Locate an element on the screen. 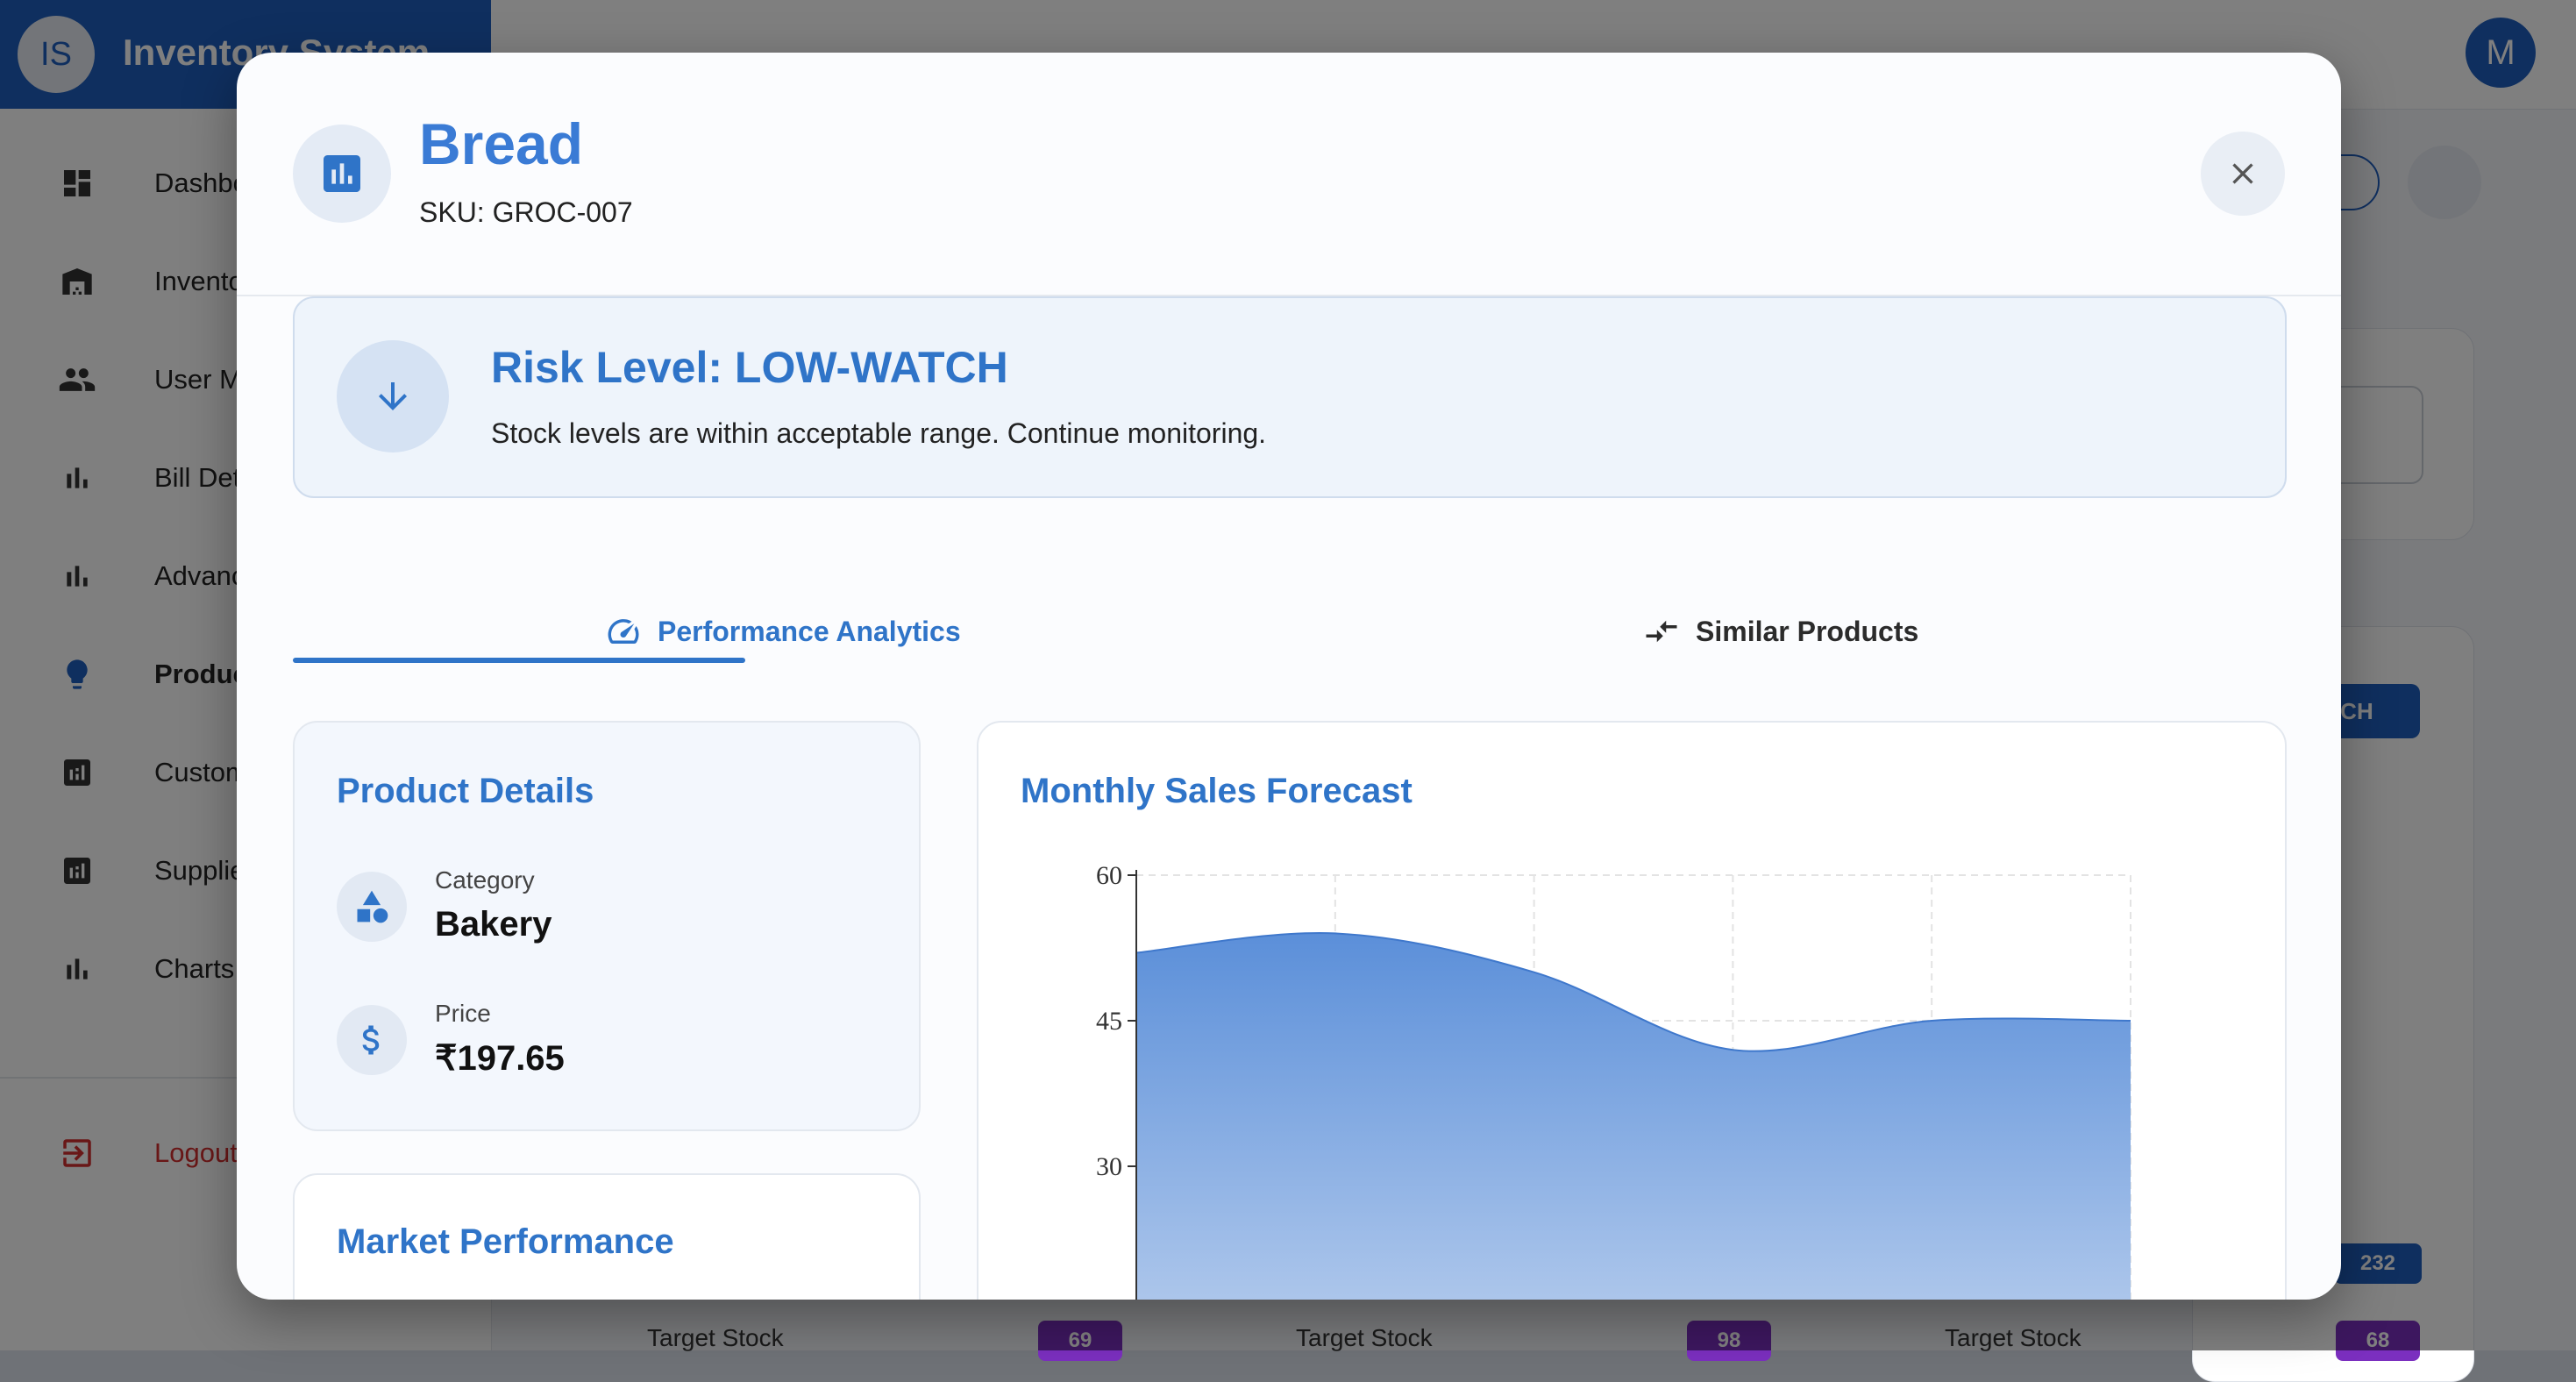 Image resolution: width=2576 pixels, height=1382 pixels. forecast-area is located at coordinates (1633, 1117).